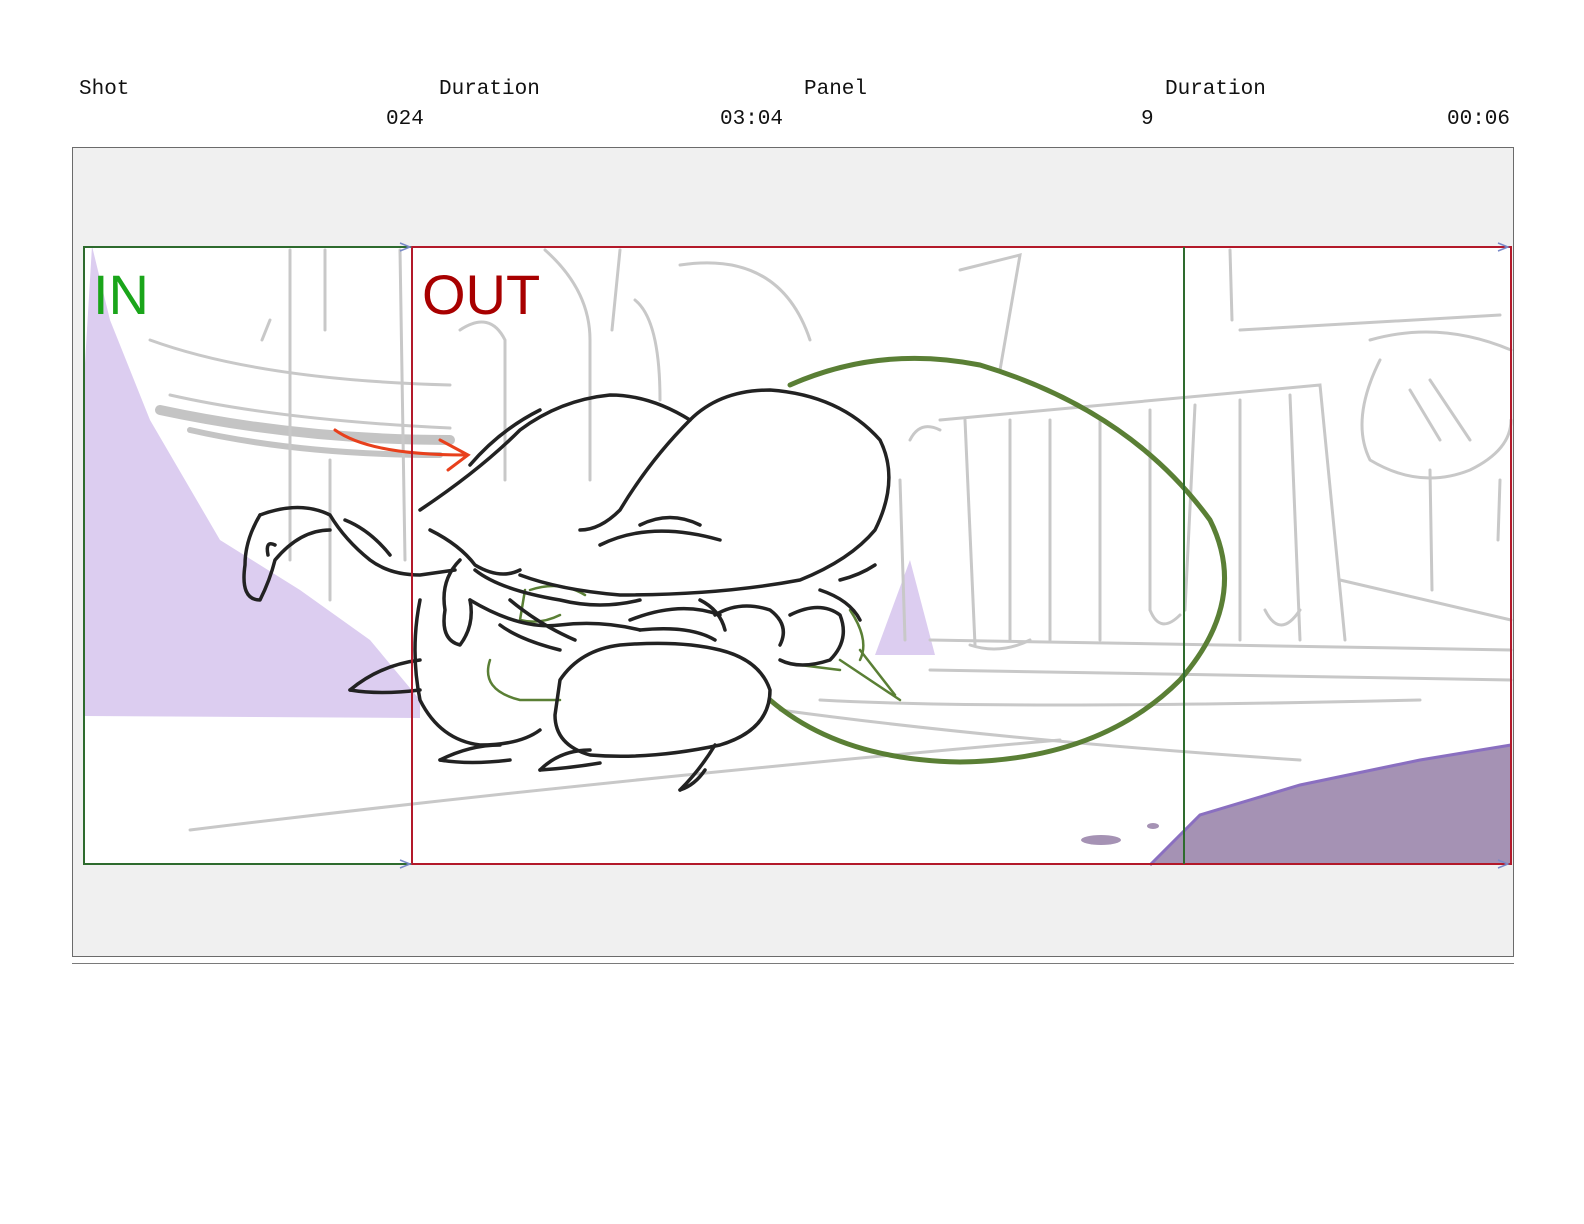  What do you see at coordinates (121, 294) in the screenshot?
I see `in-label: IN` at bounding box center [121, 294].